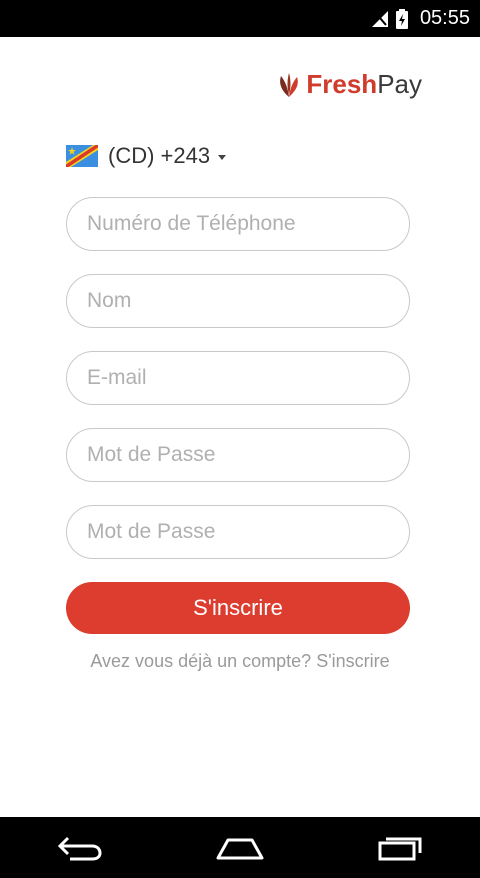  I want to click on phone-input, so click(238, 224).